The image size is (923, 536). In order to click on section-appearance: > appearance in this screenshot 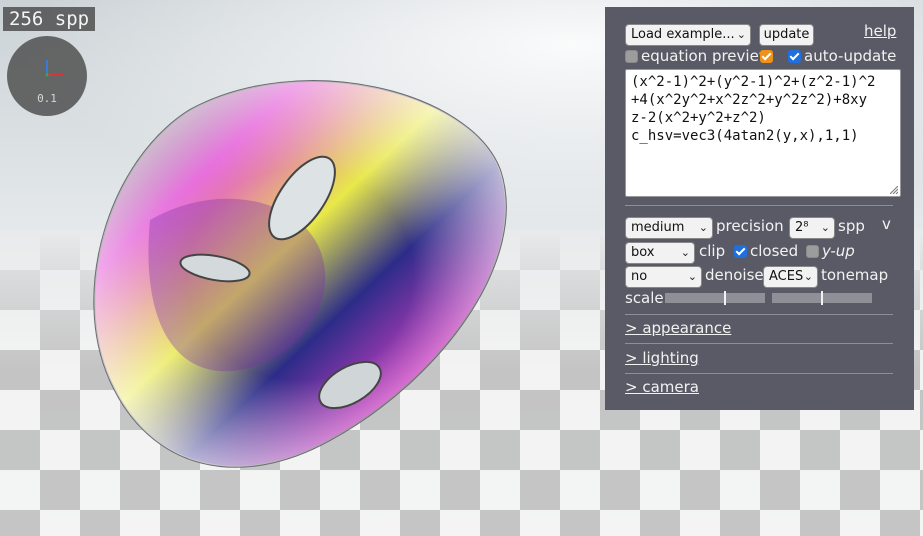, I will do `click(678, 328)`.